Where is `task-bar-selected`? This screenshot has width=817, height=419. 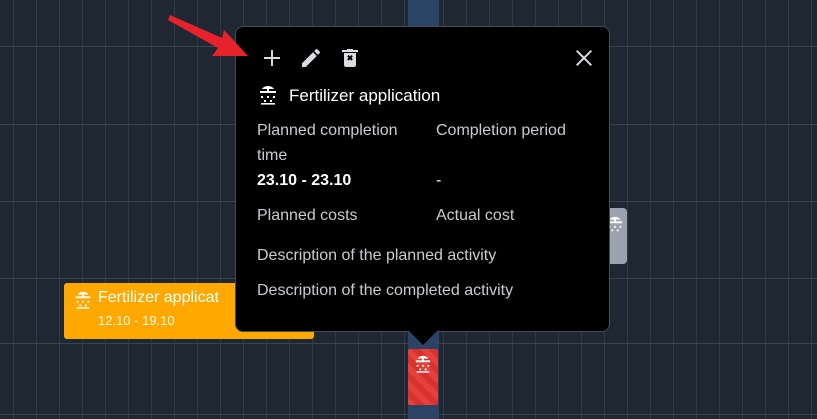 task-bar-selected is located at coordinates (423, 377).